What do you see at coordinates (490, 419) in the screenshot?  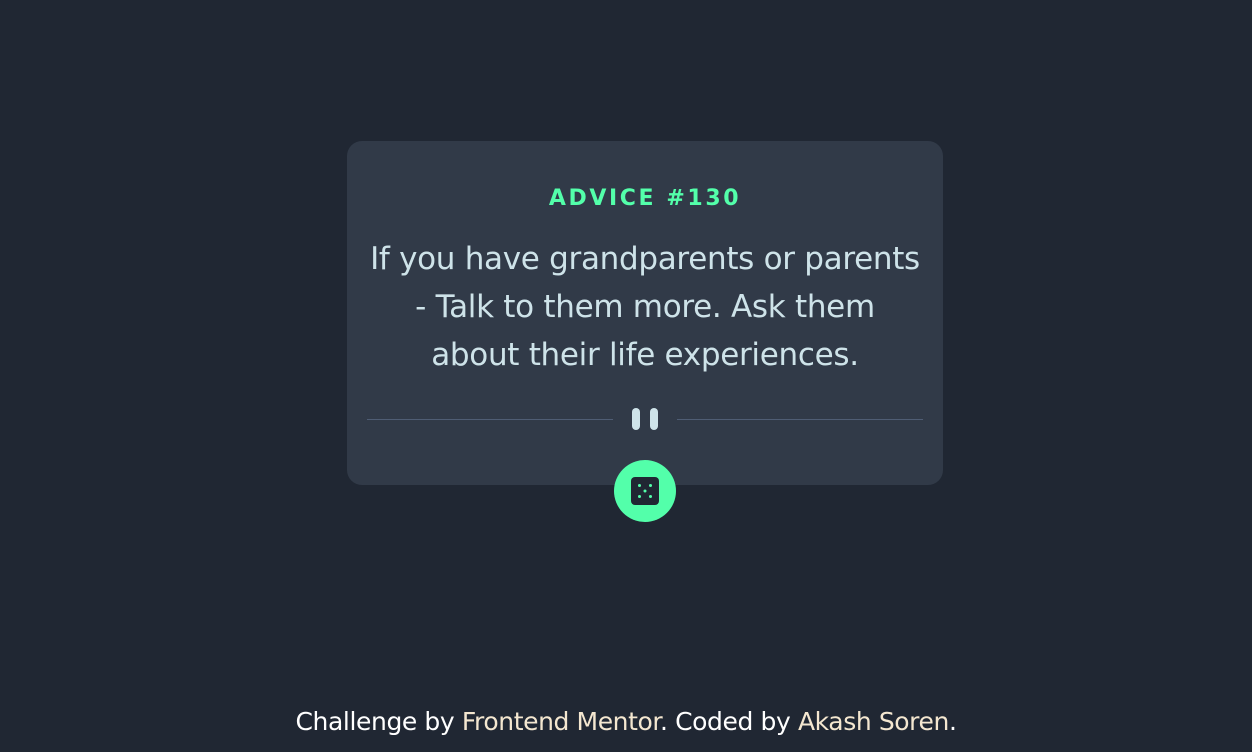 I see `divider-line-left` at bounding box center [490, 419].